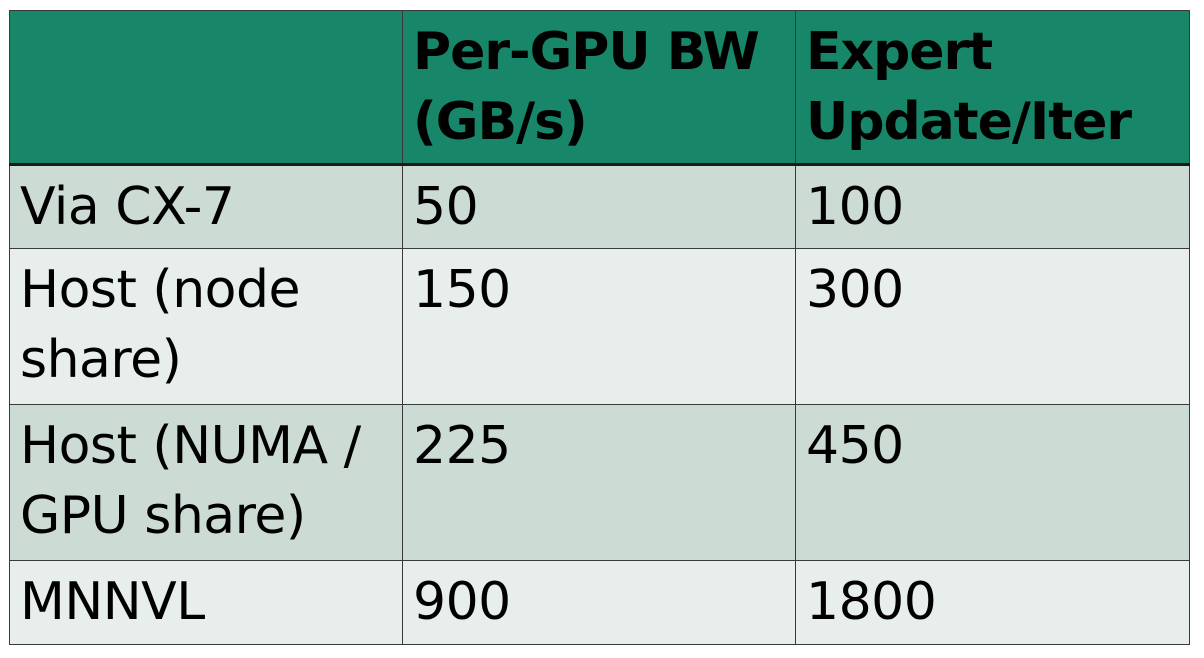 This screenshot has height=658, width=1204. I want to click on row-label: Host (node share), so click(206, 326).